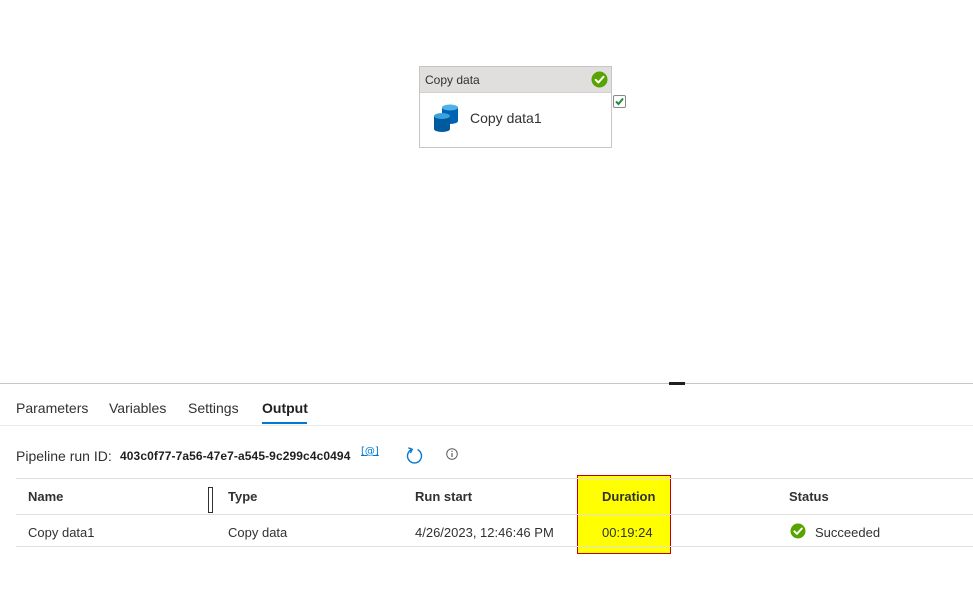 The image size is (973, 607). What do you see at coordinates (452, 80) in the screenshot?
I see `activity-type-label: Copy data` at bounding box center [452, 80].